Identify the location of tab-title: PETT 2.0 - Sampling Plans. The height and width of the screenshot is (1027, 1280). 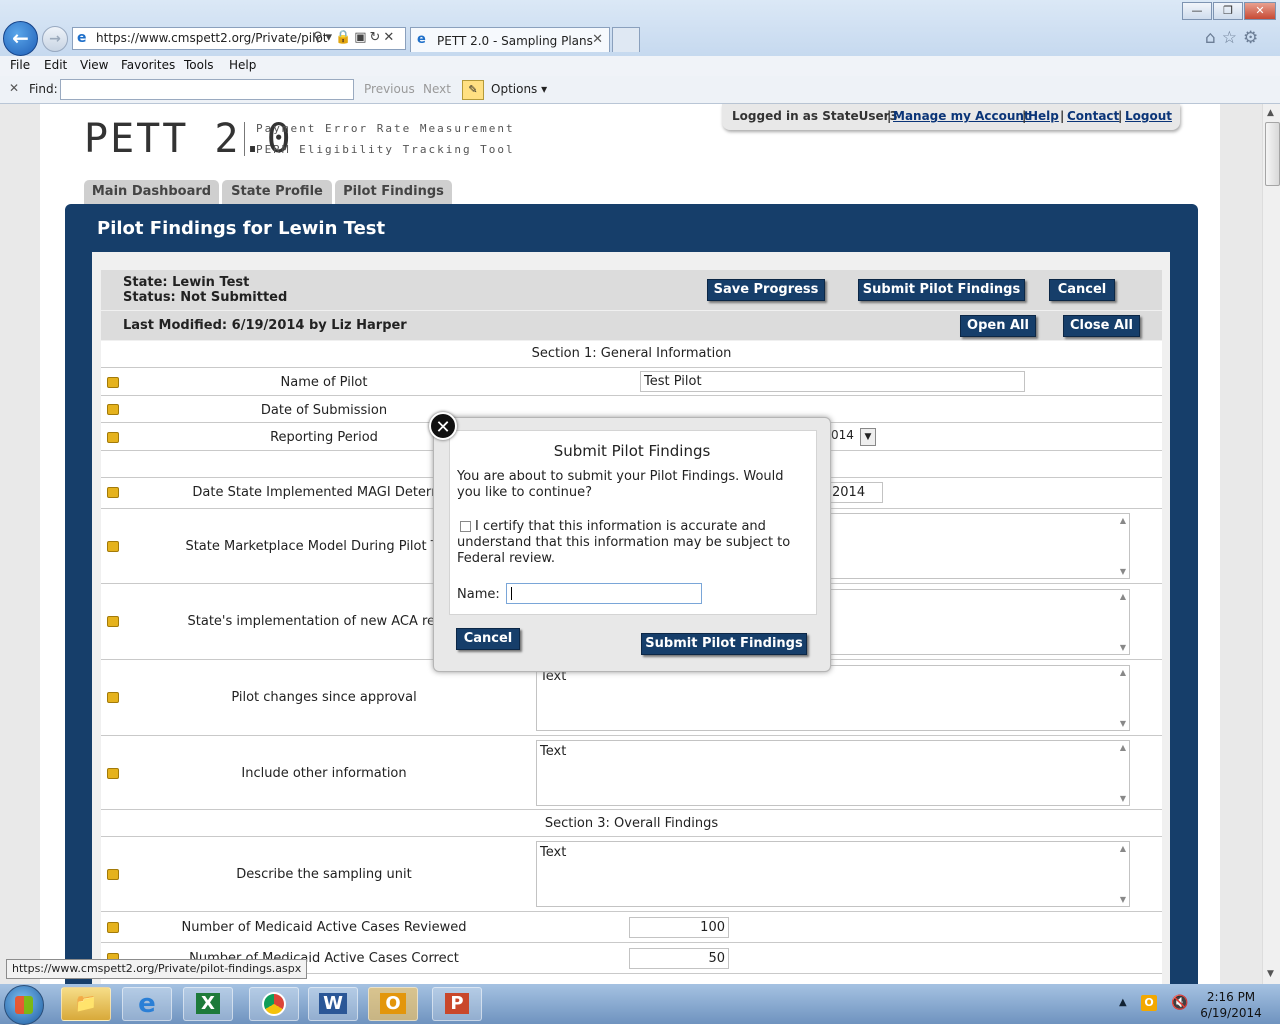
(515, 41).